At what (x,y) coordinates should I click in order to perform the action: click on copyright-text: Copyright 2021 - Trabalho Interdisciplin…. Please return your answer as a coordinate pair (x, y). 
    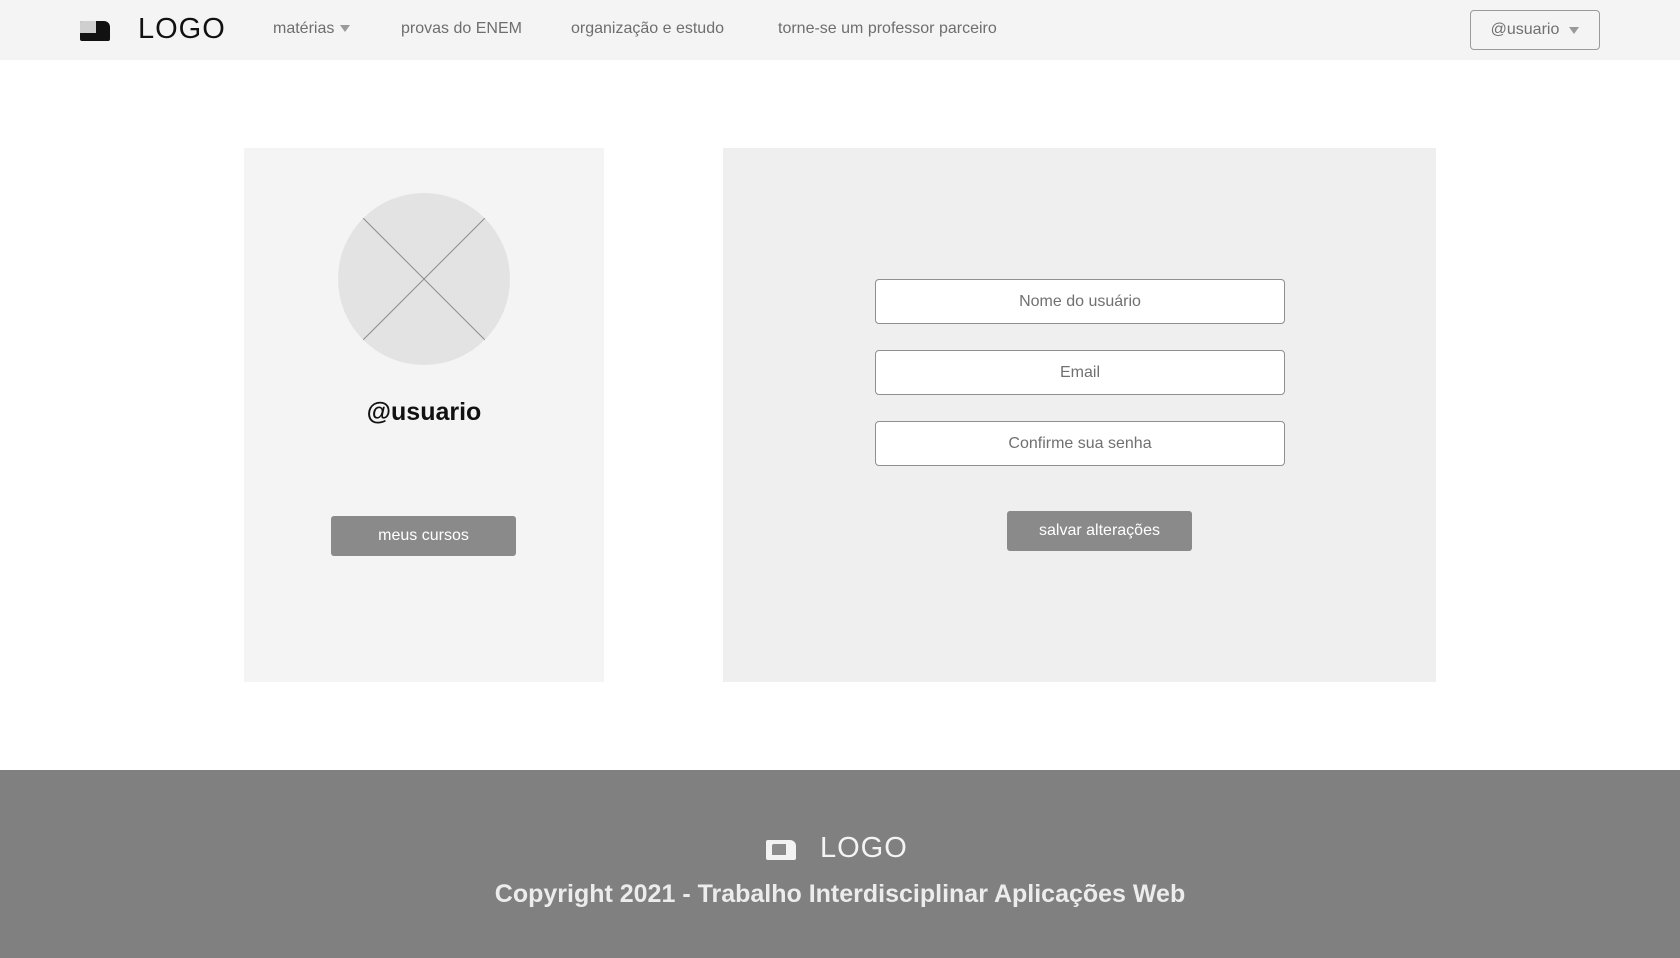
    Looking at the image, I should click on (840, 894).